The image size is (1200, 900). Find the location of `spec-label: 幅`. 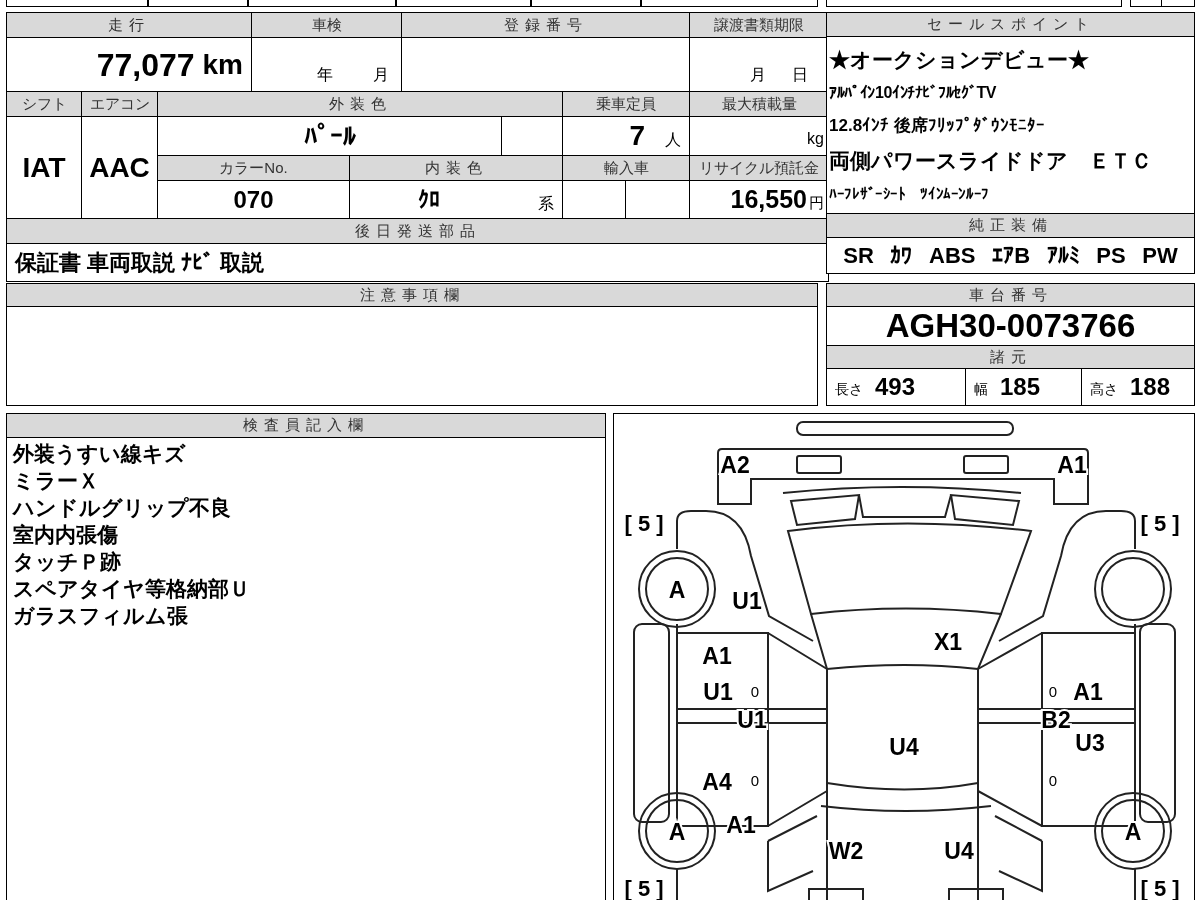

spec-label: 幅 is located at coordinates (981, 389).